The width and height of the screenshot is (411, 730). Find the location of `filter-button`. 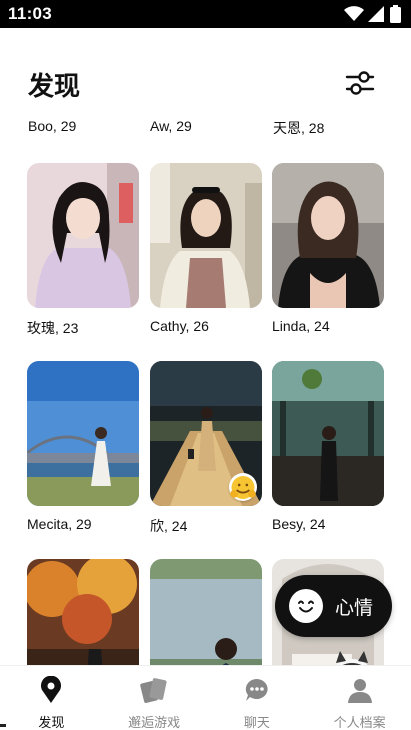

filter-button is located at coordinates (360, 83).